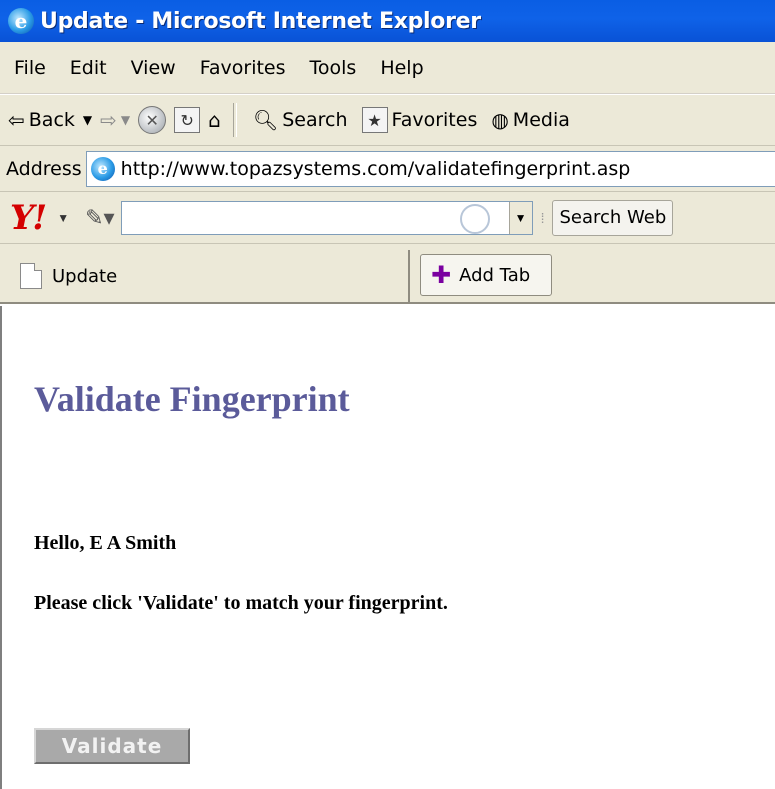  I want to click on yahoo-toolbar: Y! ▼ ✎▾ ▼ ⁞ Search Web, so click(387, 218).